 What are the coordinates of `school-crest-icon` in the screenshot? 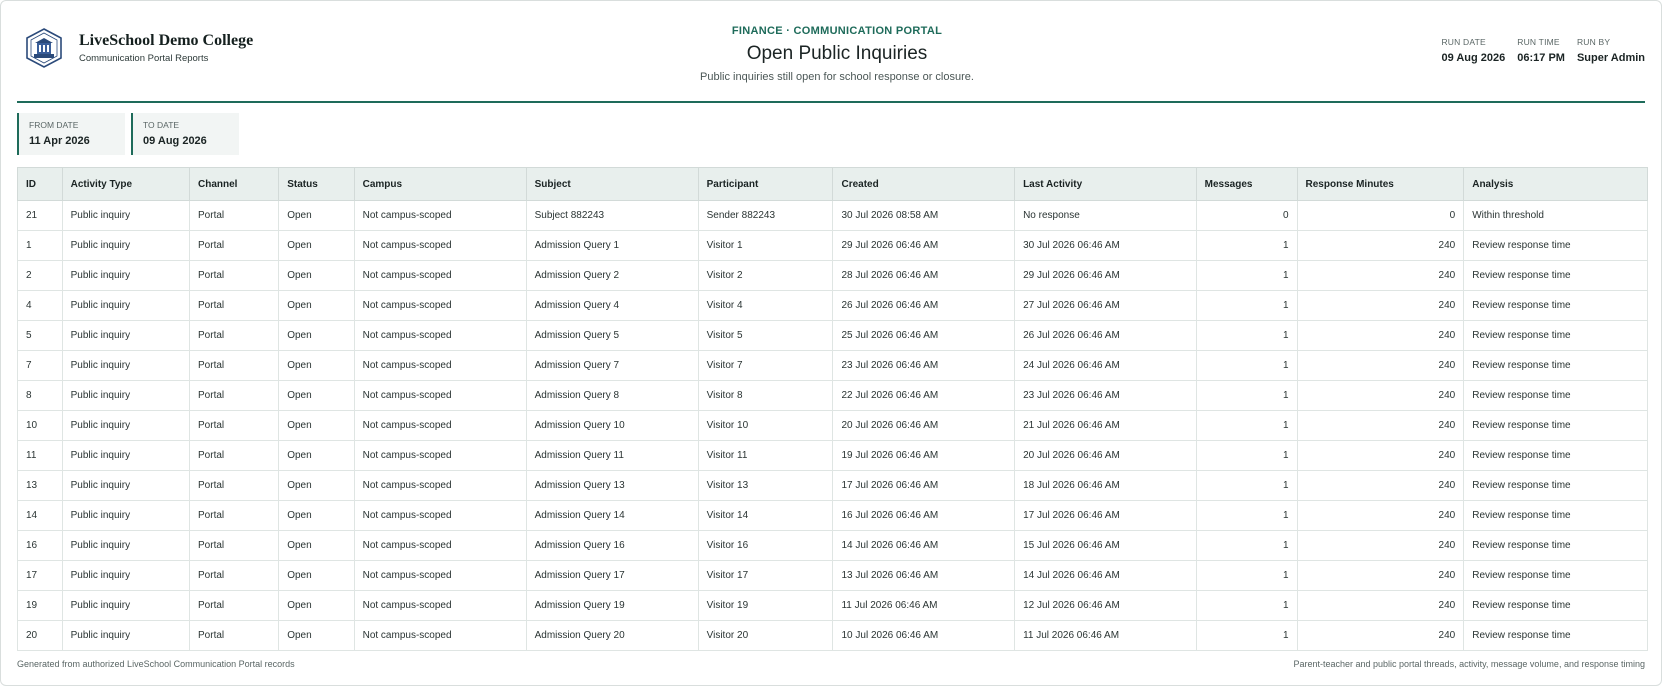 It's located at (44, 48).